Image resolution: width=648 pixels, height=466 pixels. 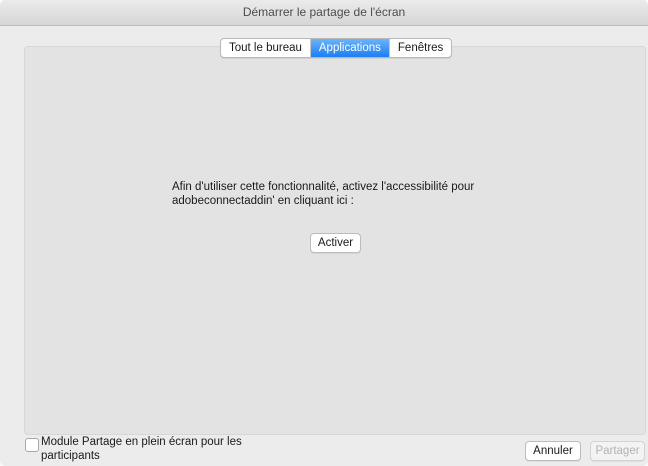 I want to click on tab-applications: Applications, so click(x=350, y=48).